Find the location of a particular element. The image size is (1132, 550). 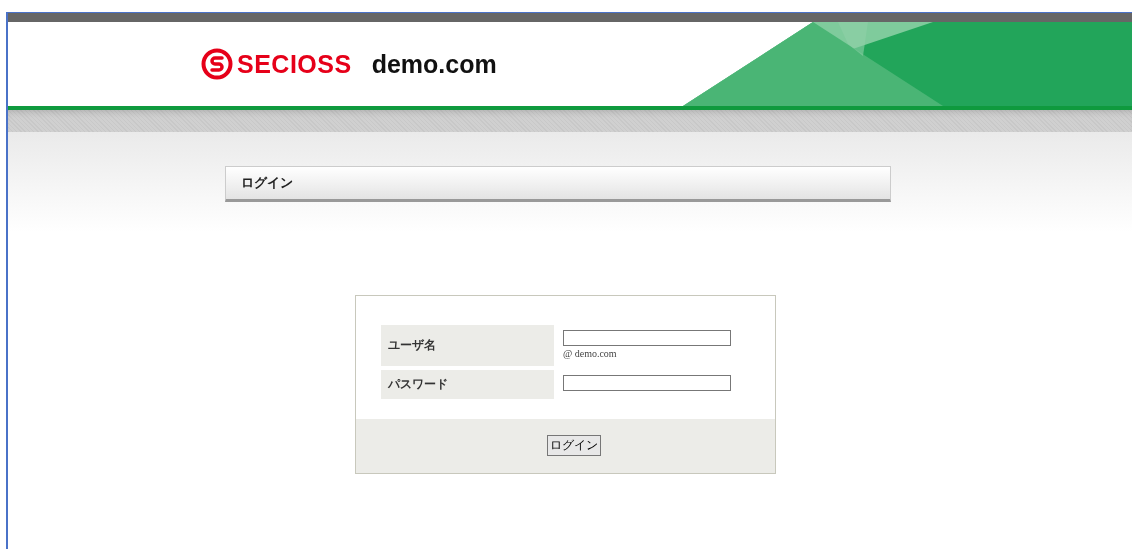

logo-text: SECIOSS is located at coordinates (294, 64).